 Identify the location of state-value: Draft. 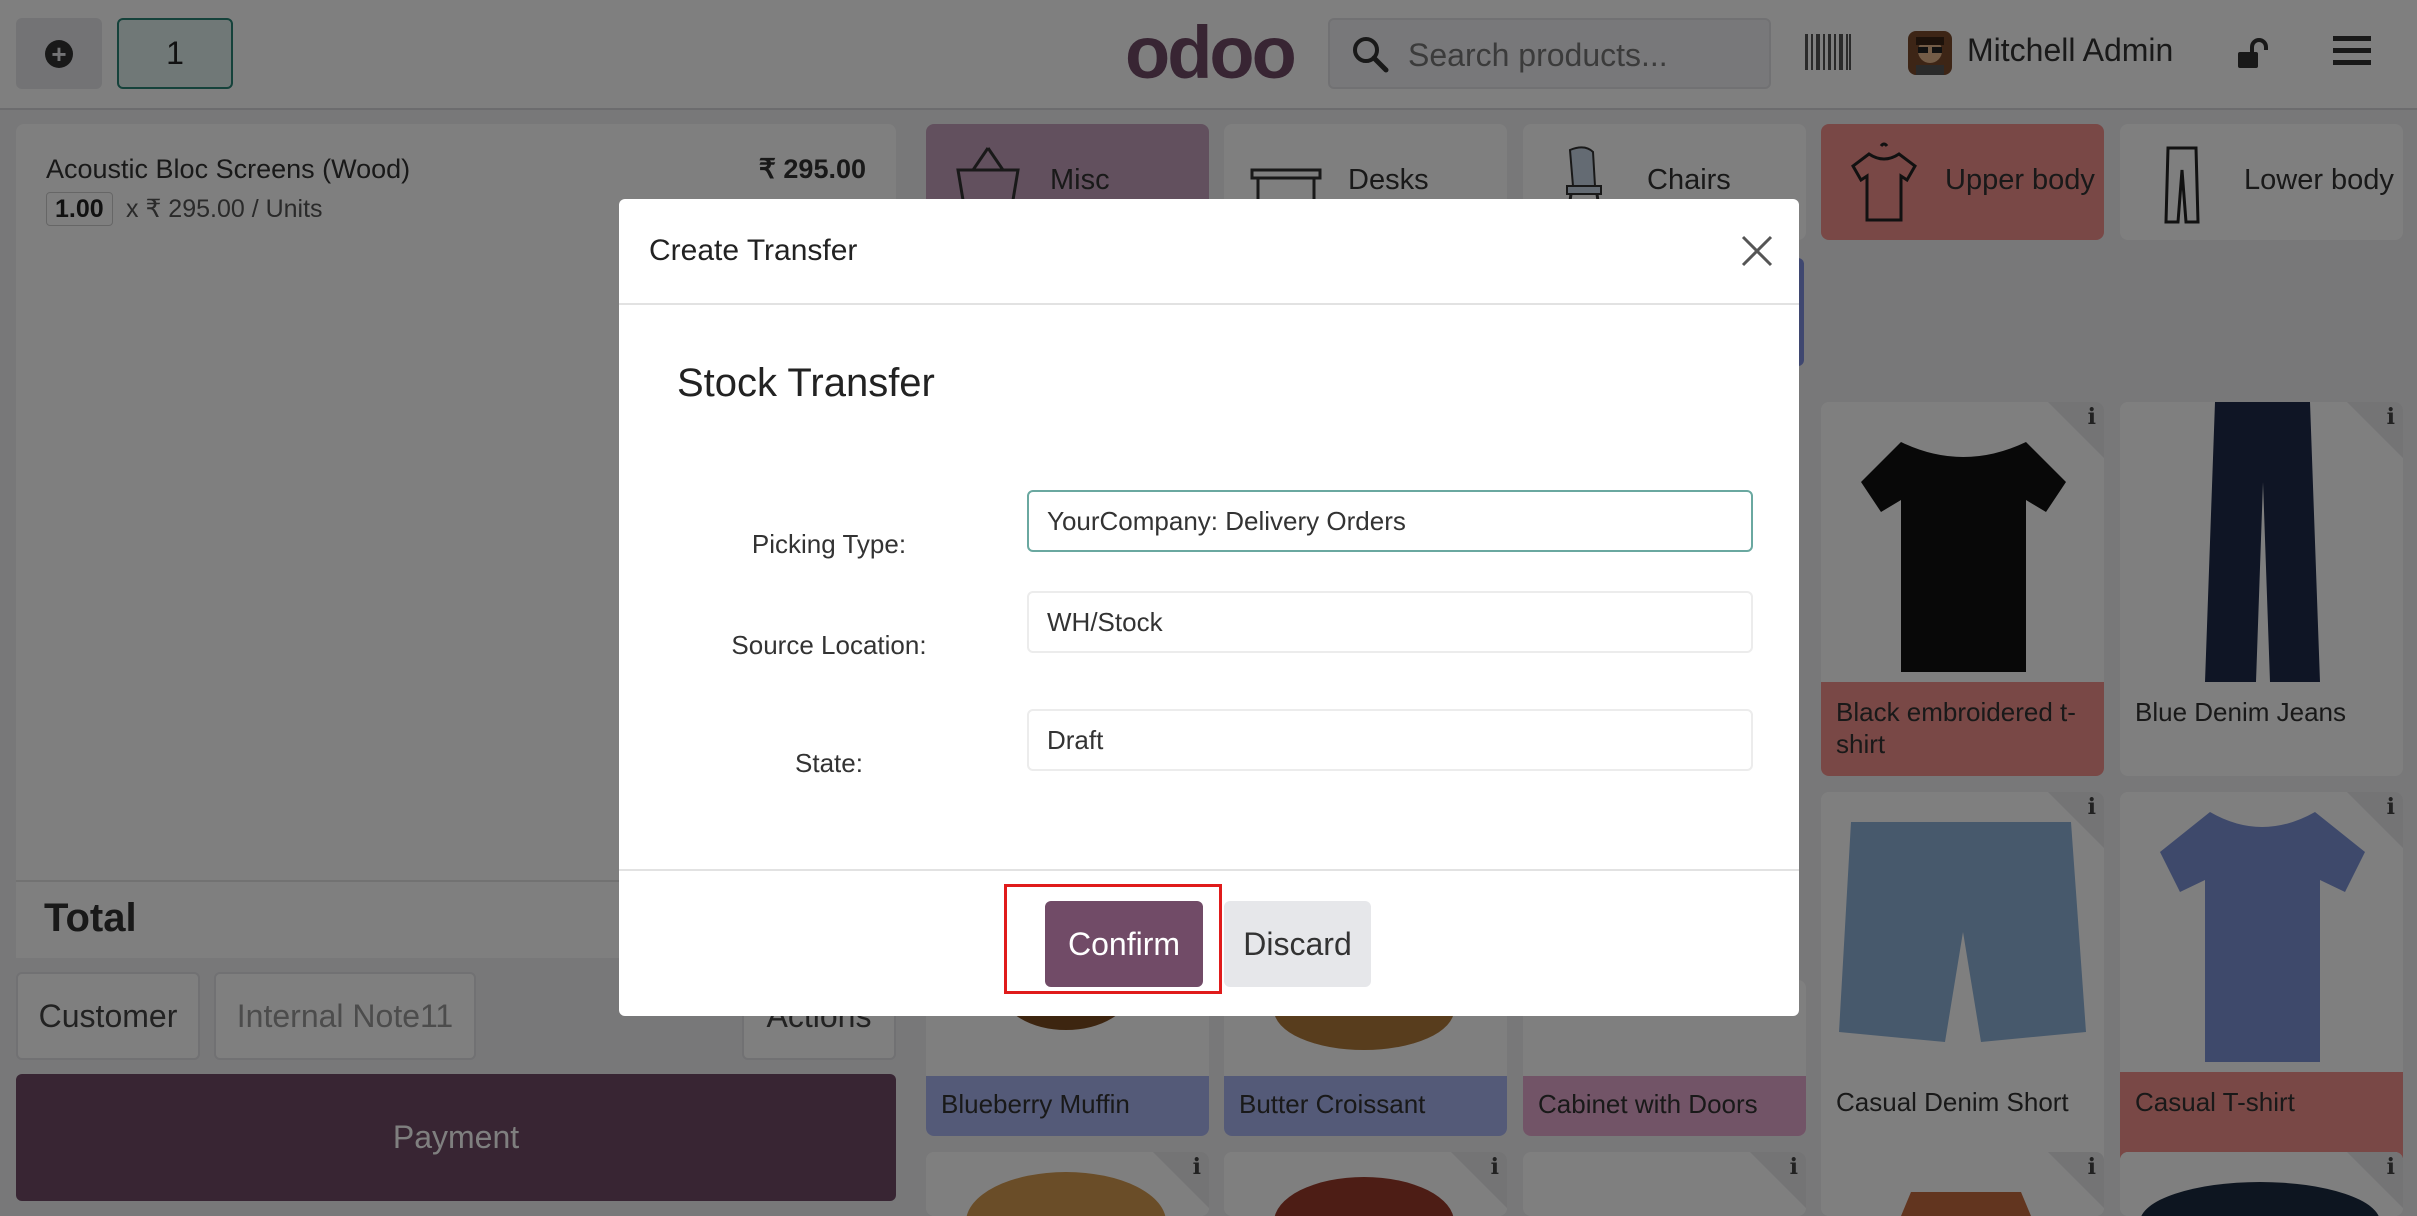
(1075, 740).